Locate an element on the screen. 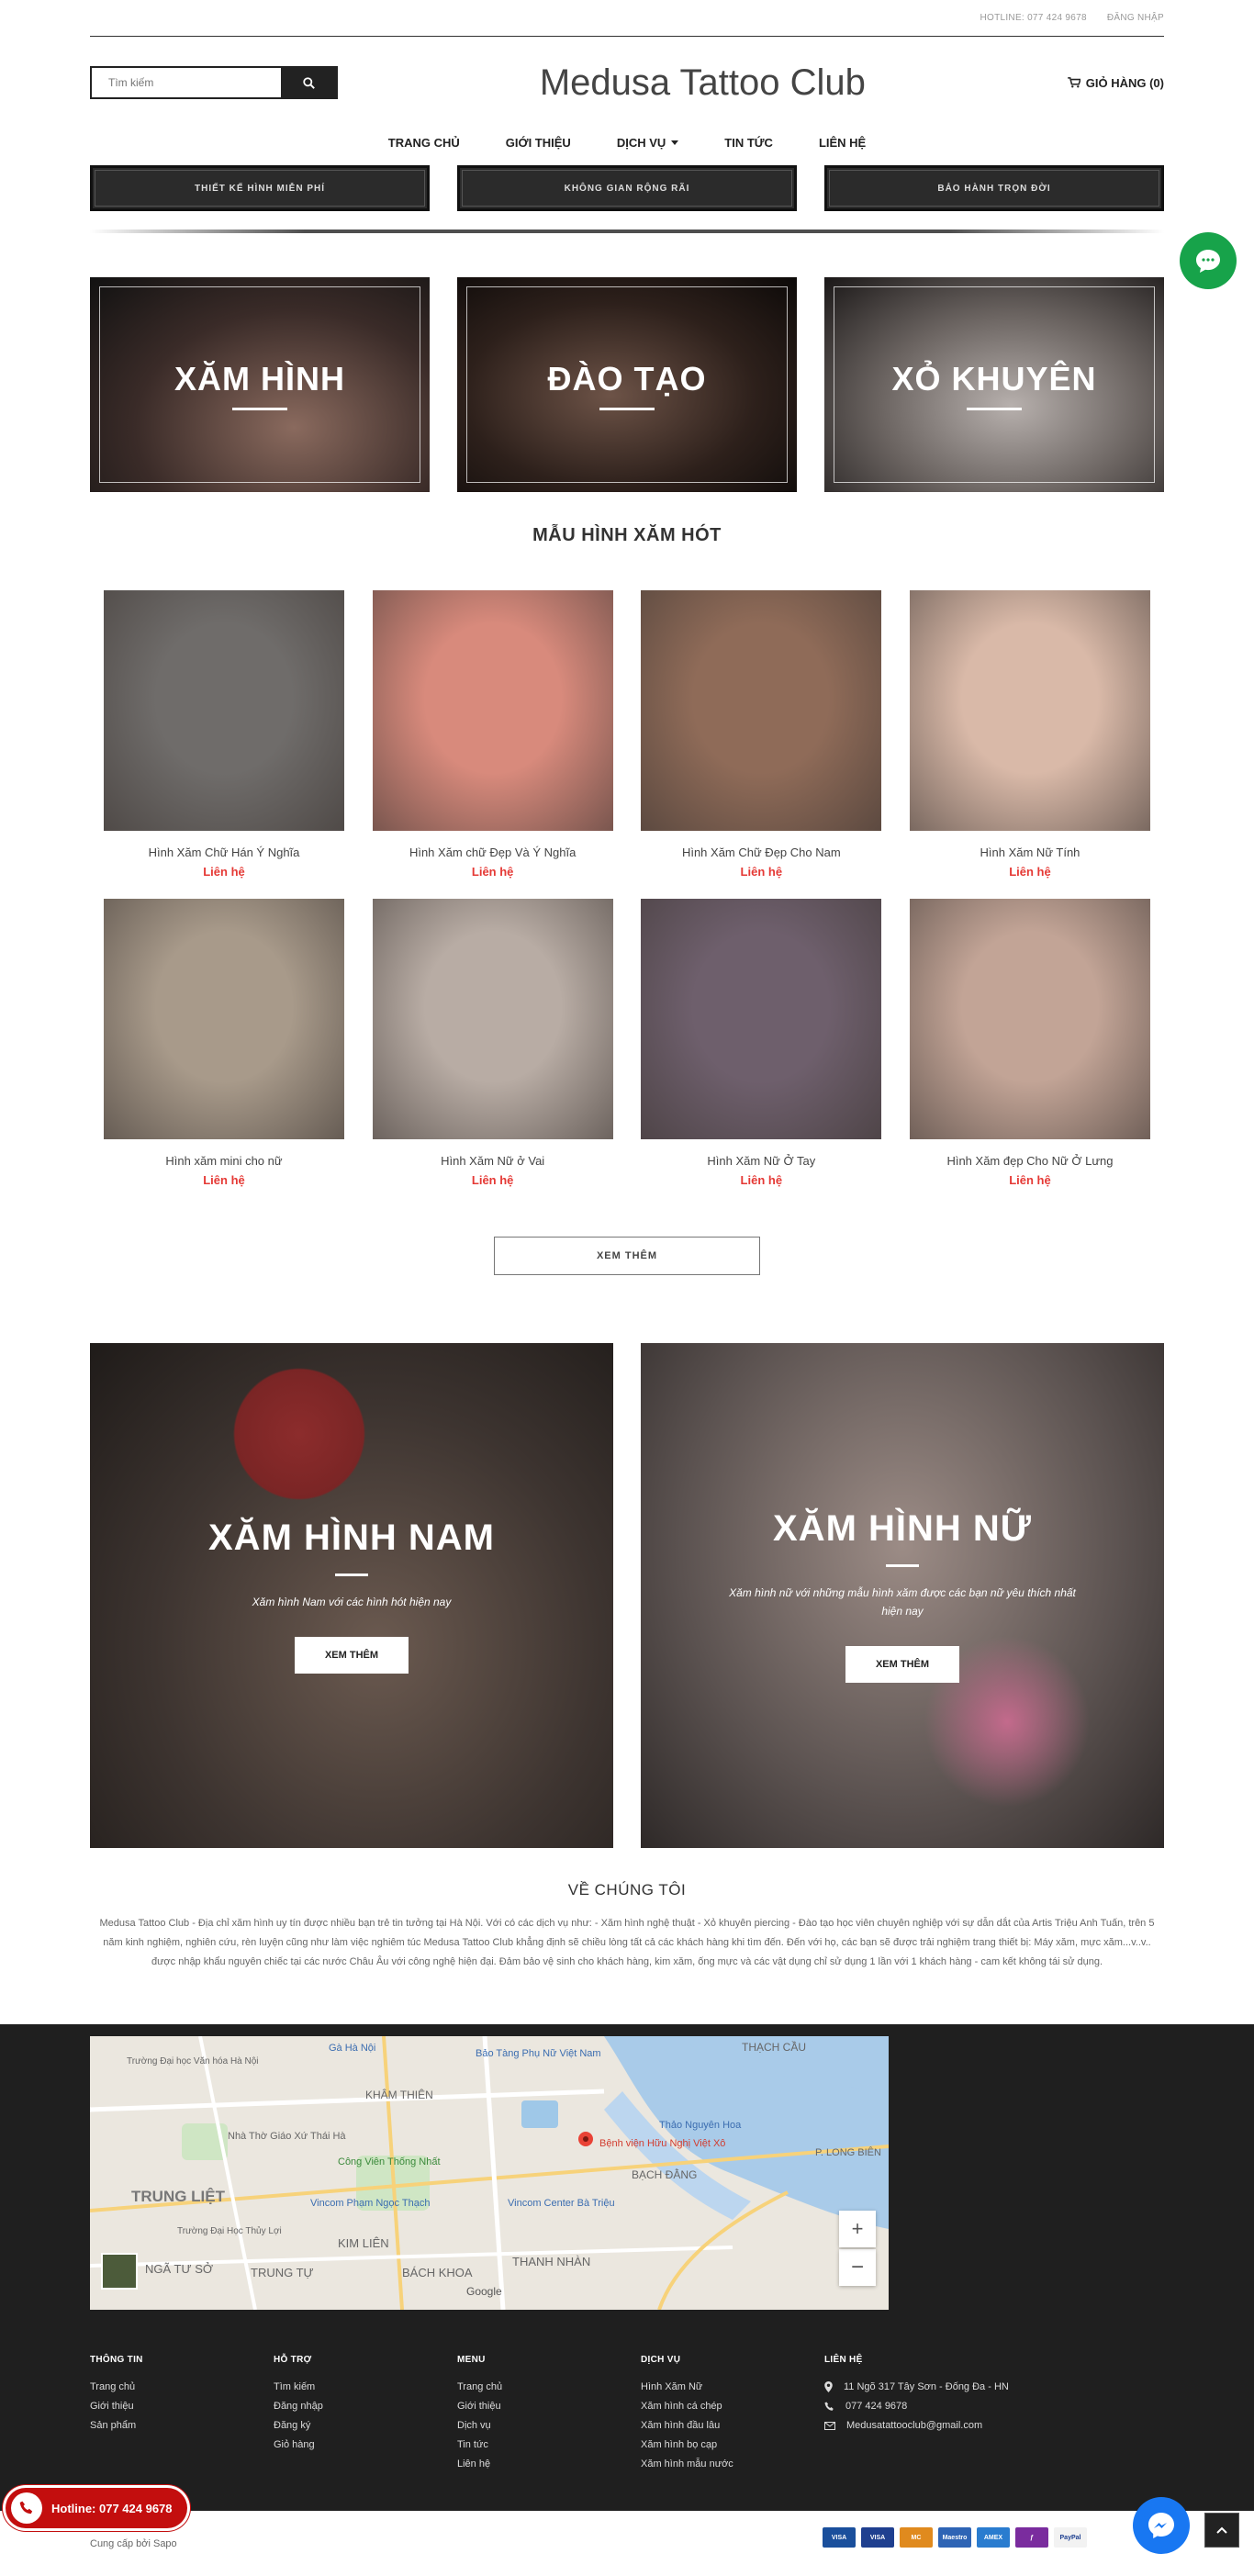  footer-link: Hình Xăm Nữ is located at coordinates (732, 2386).